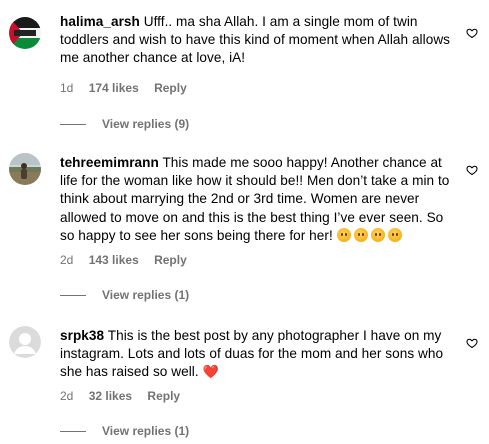  What do you see at coordinates (110, 396) in the screenshot?
I see `comment-likes: 32 likes` at bounding box center [110, 396].